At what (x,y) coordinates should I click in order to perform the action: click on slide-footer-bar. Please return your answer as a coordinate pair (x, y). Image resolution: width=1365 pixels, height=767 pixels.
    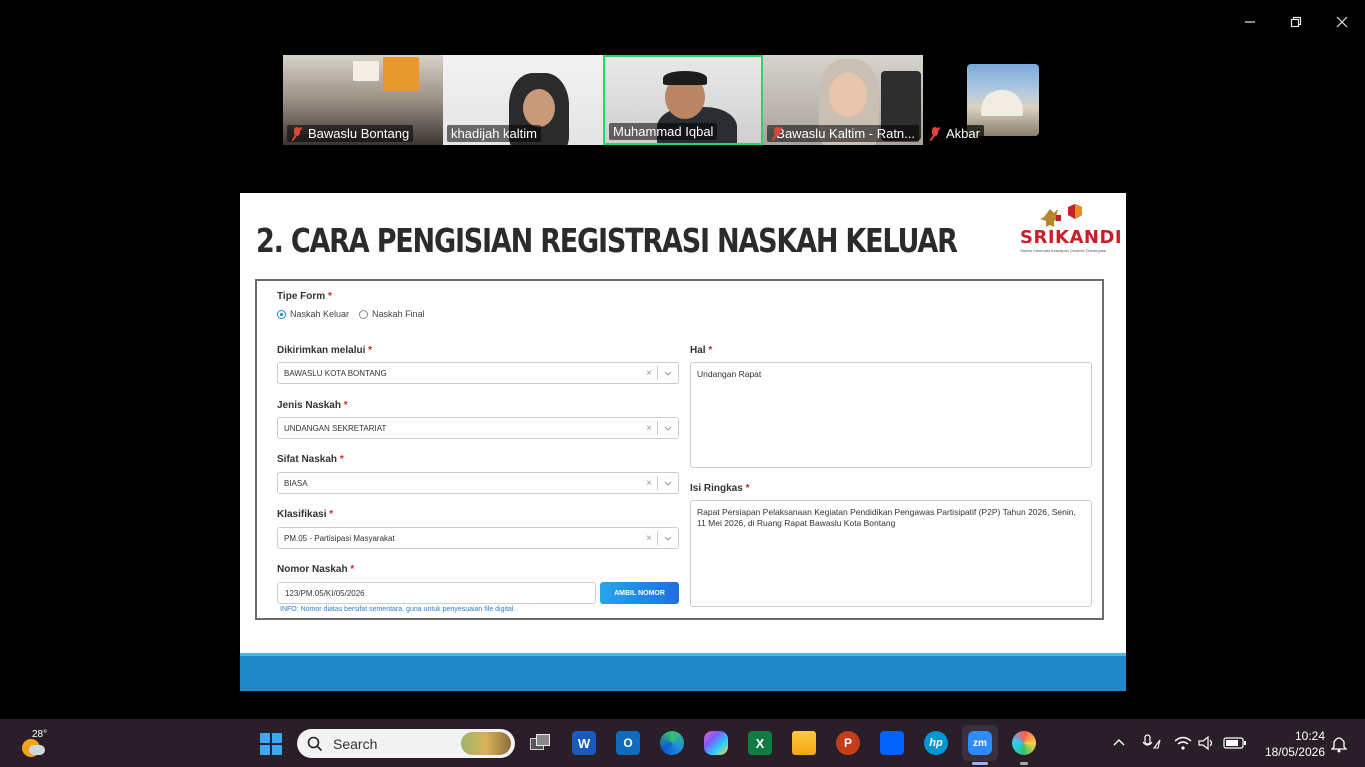
    Looking at the image, I should click on (683, 672).